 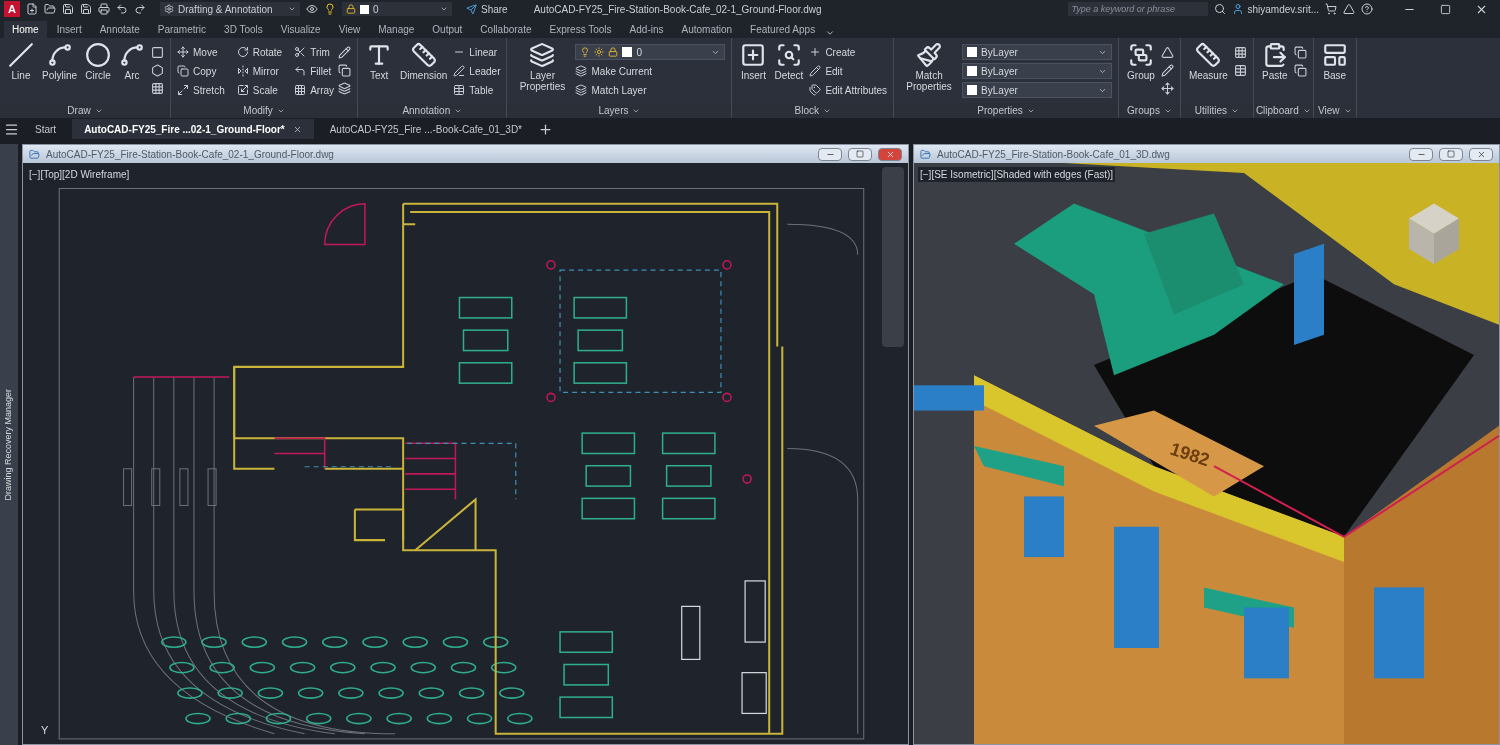 I want to click on ribbon-tab: View, so click(x=349, y=29).